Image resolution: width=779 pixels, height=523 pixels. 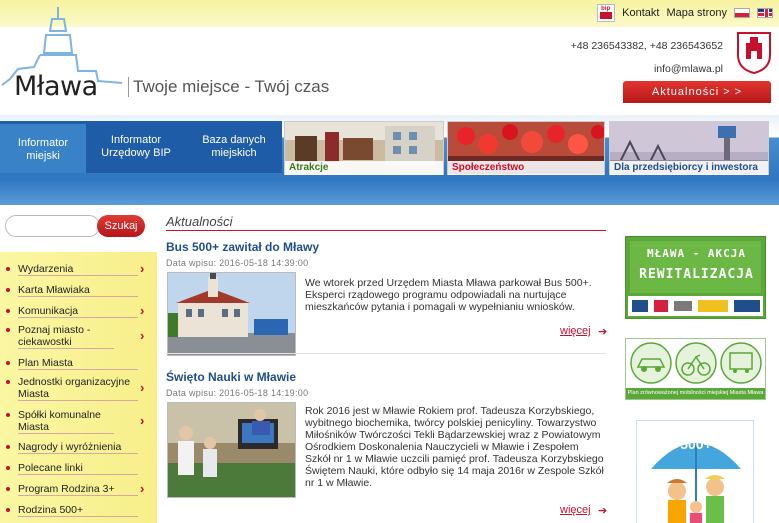 What do you see at coordinates (231, 377) in the screenshot?
I see `article-title: Święto Nauki w Mławie` at bounding box center [231, 377].